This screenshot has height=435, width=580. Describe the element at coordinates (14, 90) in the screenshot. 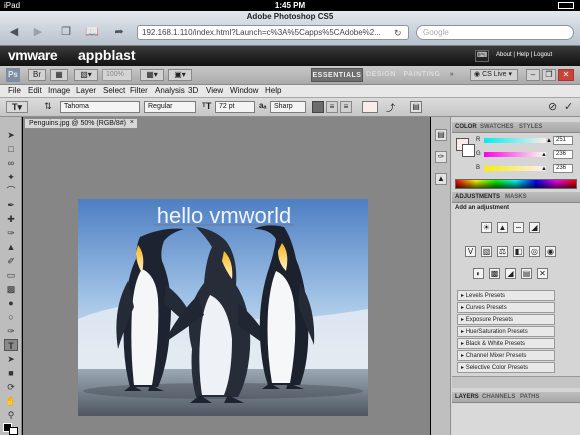

I see `menu-file: File` at that location.